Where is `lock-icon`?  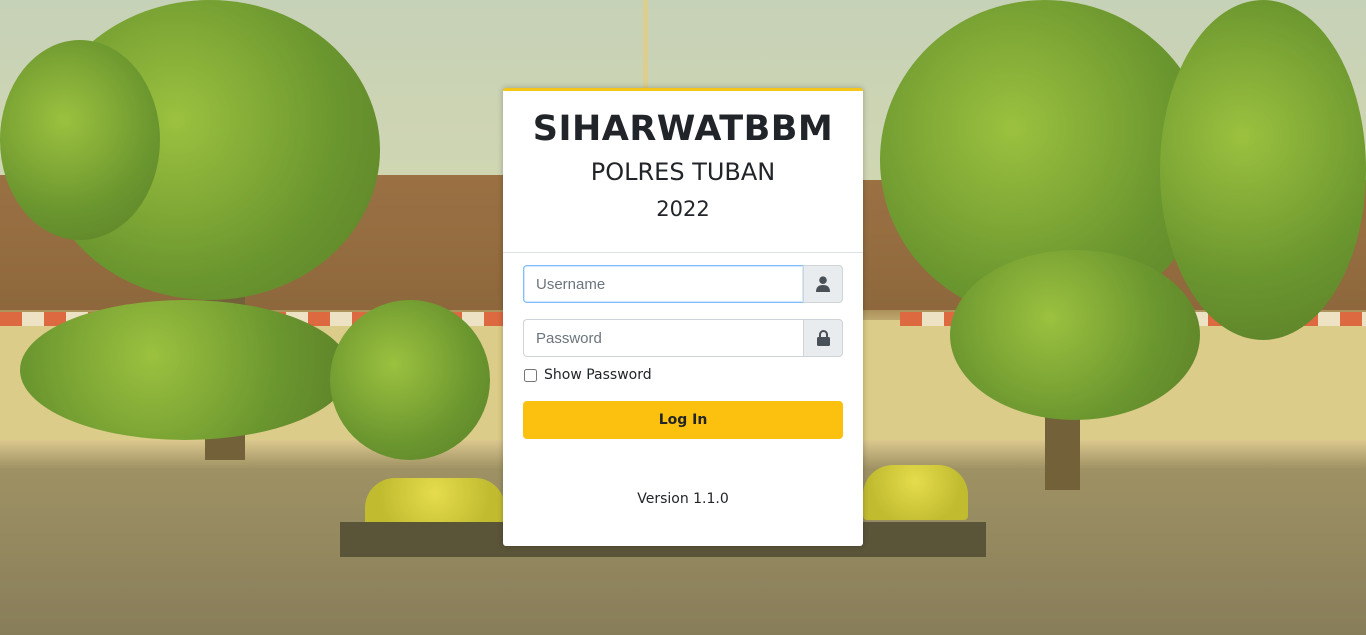
lock-icon is located at coordinates (823, 338).